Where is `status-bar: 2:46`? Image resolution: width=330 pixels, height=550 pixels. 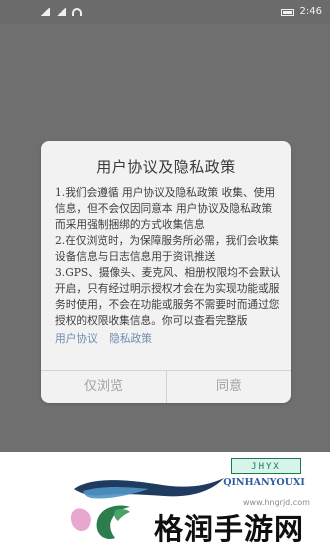 status-bar: 2:46 is located at coordinates (165, 12).